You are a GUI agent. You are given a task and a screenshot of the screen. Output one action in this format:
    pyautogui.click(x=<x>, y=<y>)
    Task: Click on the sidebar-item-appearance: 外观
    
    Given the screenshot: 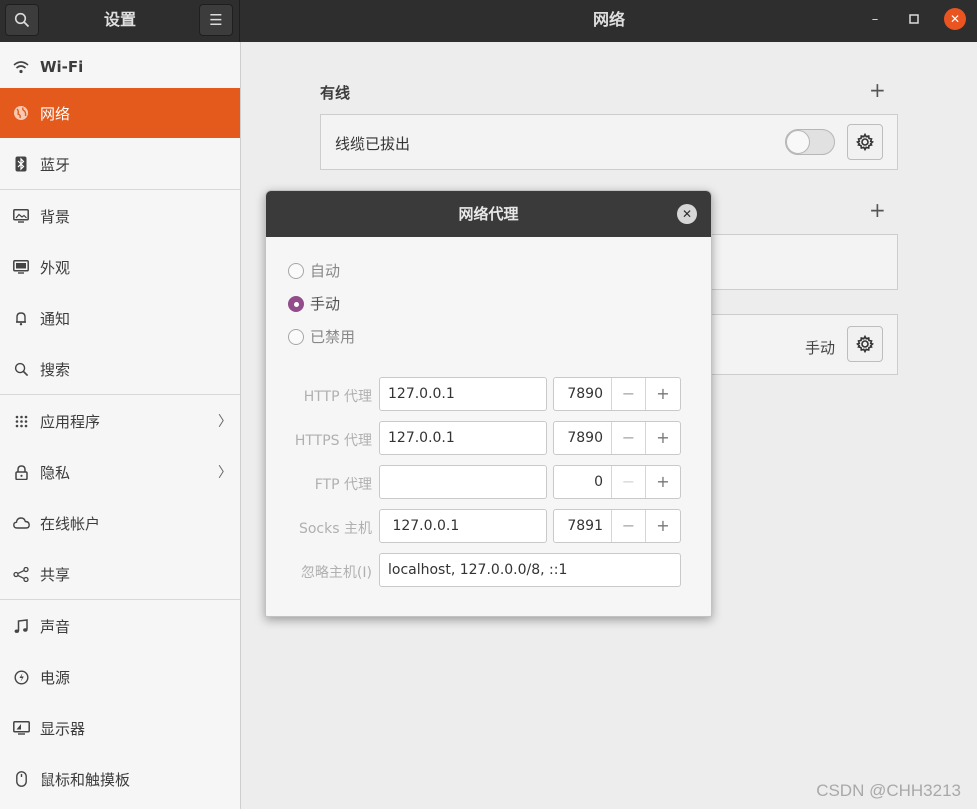 What is the action you would take?
    pyautogui.click(x=120, y=267)
    